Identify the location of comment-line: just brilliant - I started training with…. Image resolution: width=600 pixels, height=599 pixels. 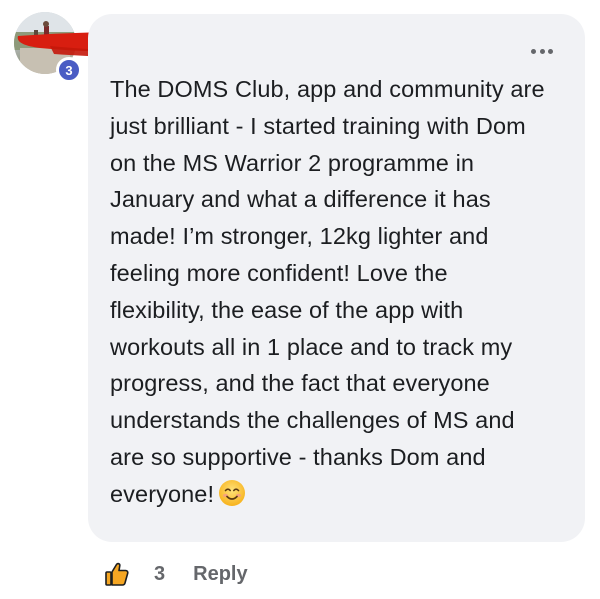
(318, 125).